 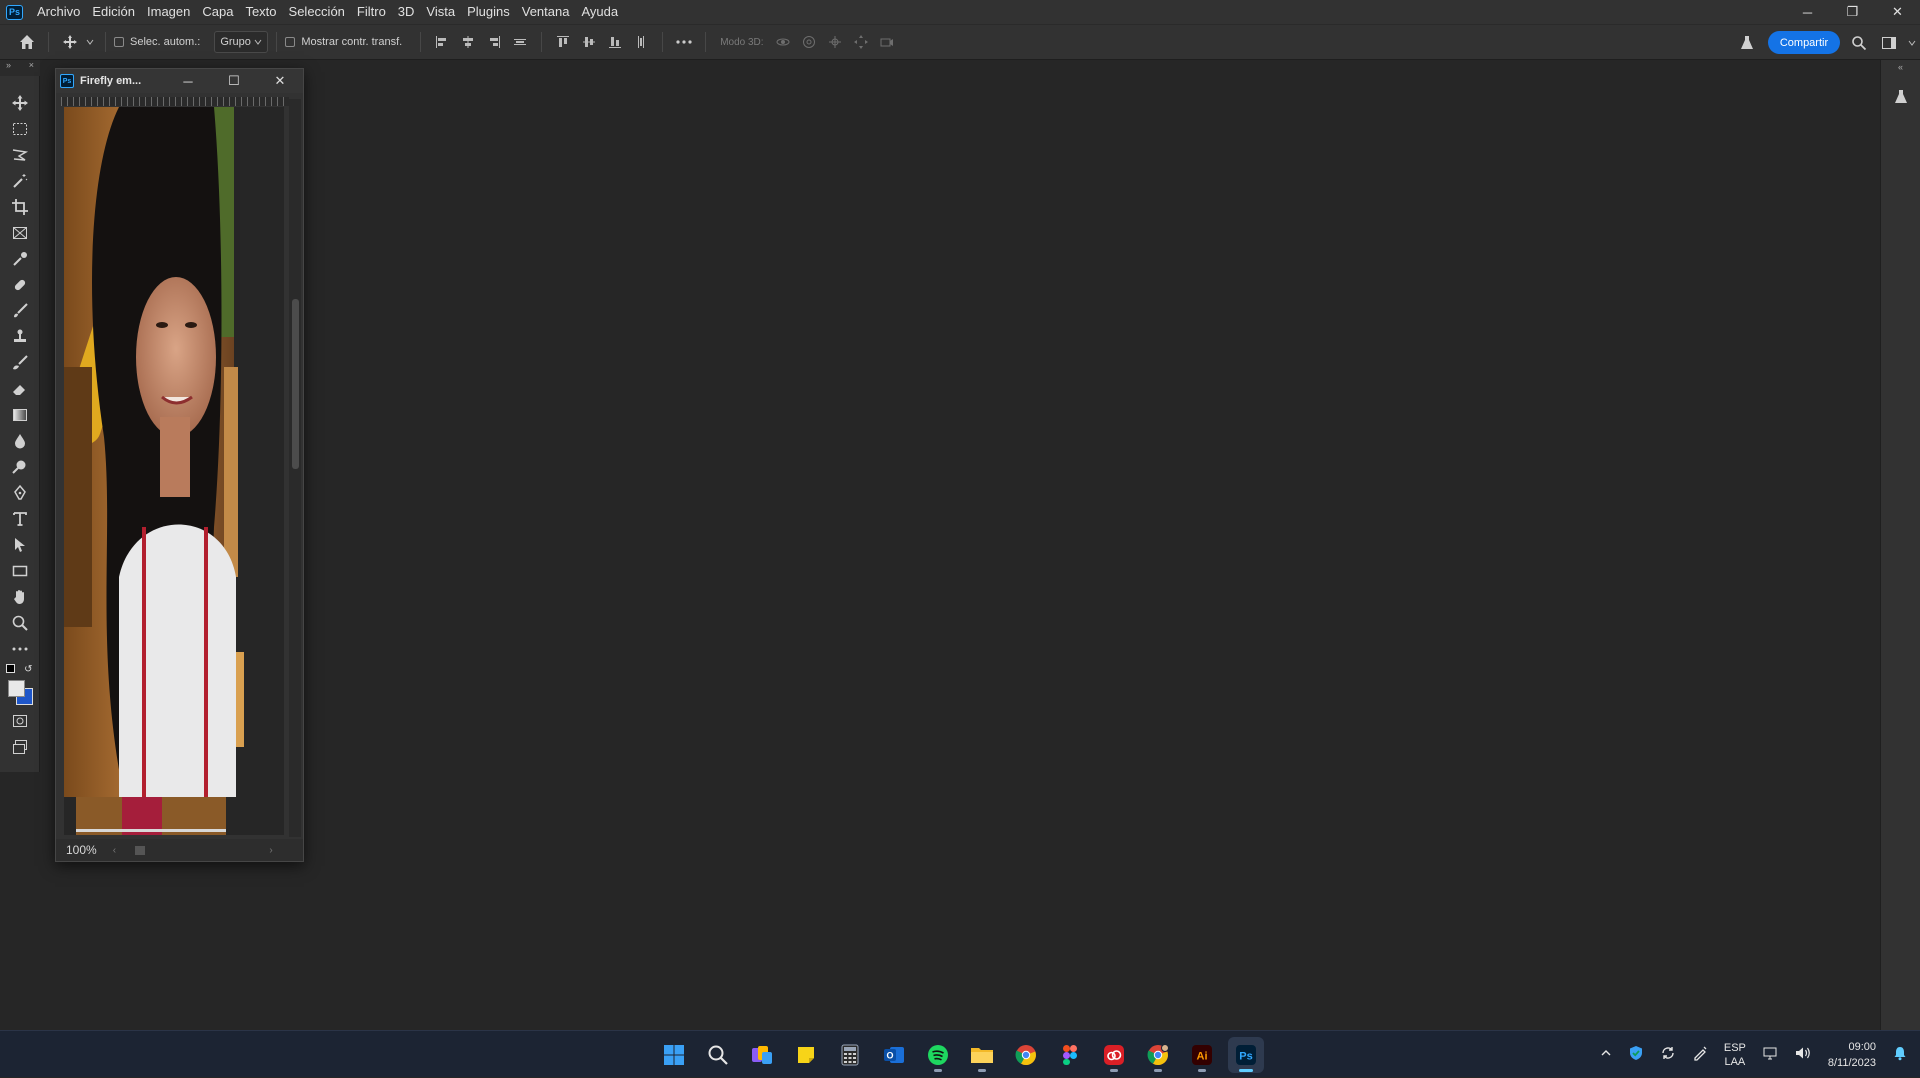 I want to click on move-tool-icon, so click(x=70, y=42).